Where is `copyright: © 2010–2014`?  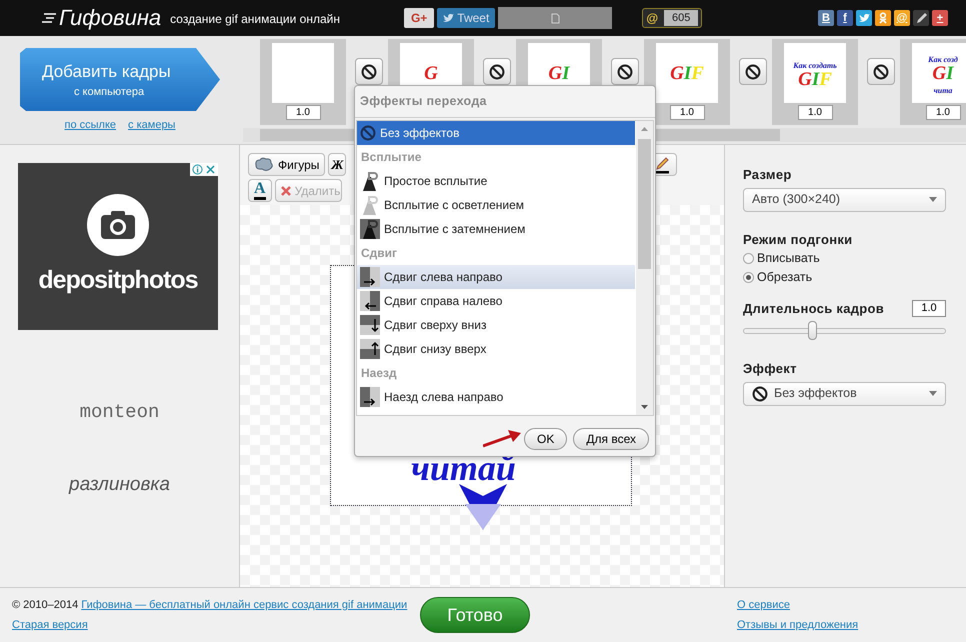
copyright: © 2010–2014 is located at coordinates (45, 605).